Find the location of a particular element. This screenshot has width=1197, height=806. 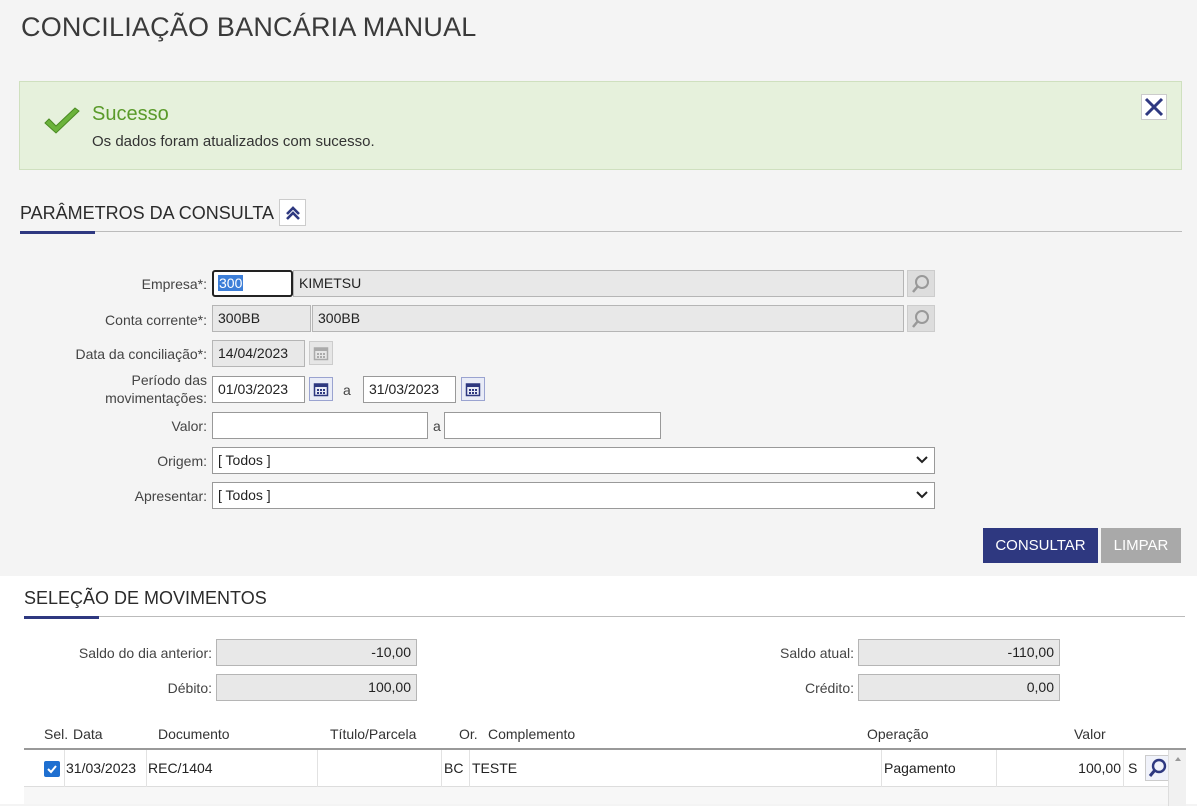

empresa-code-input: 300 is located at coordinates (252, 283).